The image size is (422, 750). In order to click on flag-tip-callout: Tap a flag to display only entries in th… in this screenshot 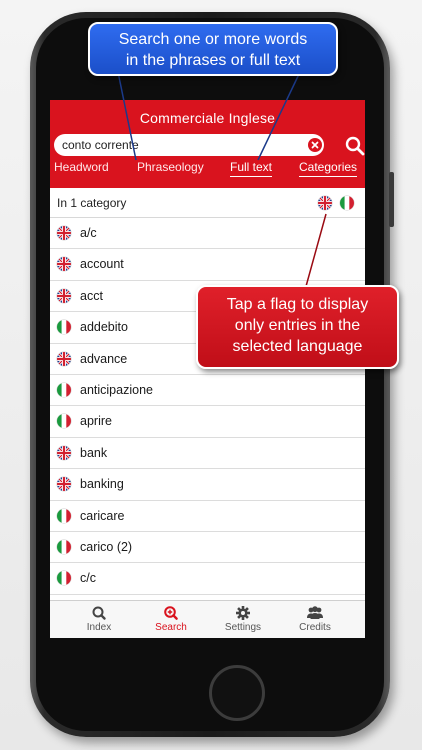, I will do `click(297, 327)`.